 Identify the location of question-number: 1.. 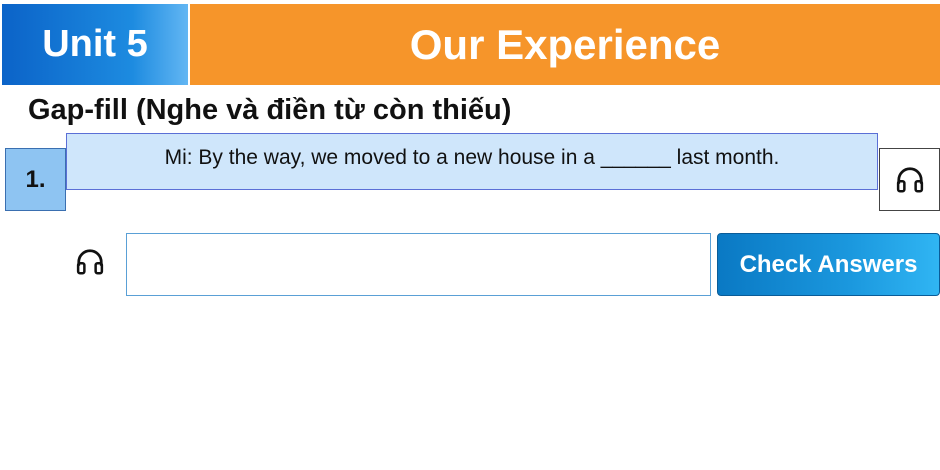
(35, 179).